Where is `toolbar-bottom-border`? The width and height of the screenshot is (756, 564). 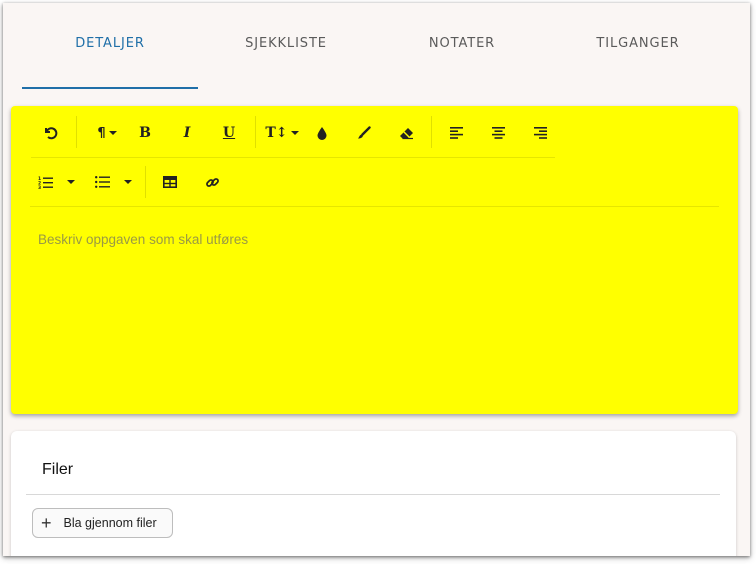
toolbar-bottom-border is located at coordinates (374, 206).